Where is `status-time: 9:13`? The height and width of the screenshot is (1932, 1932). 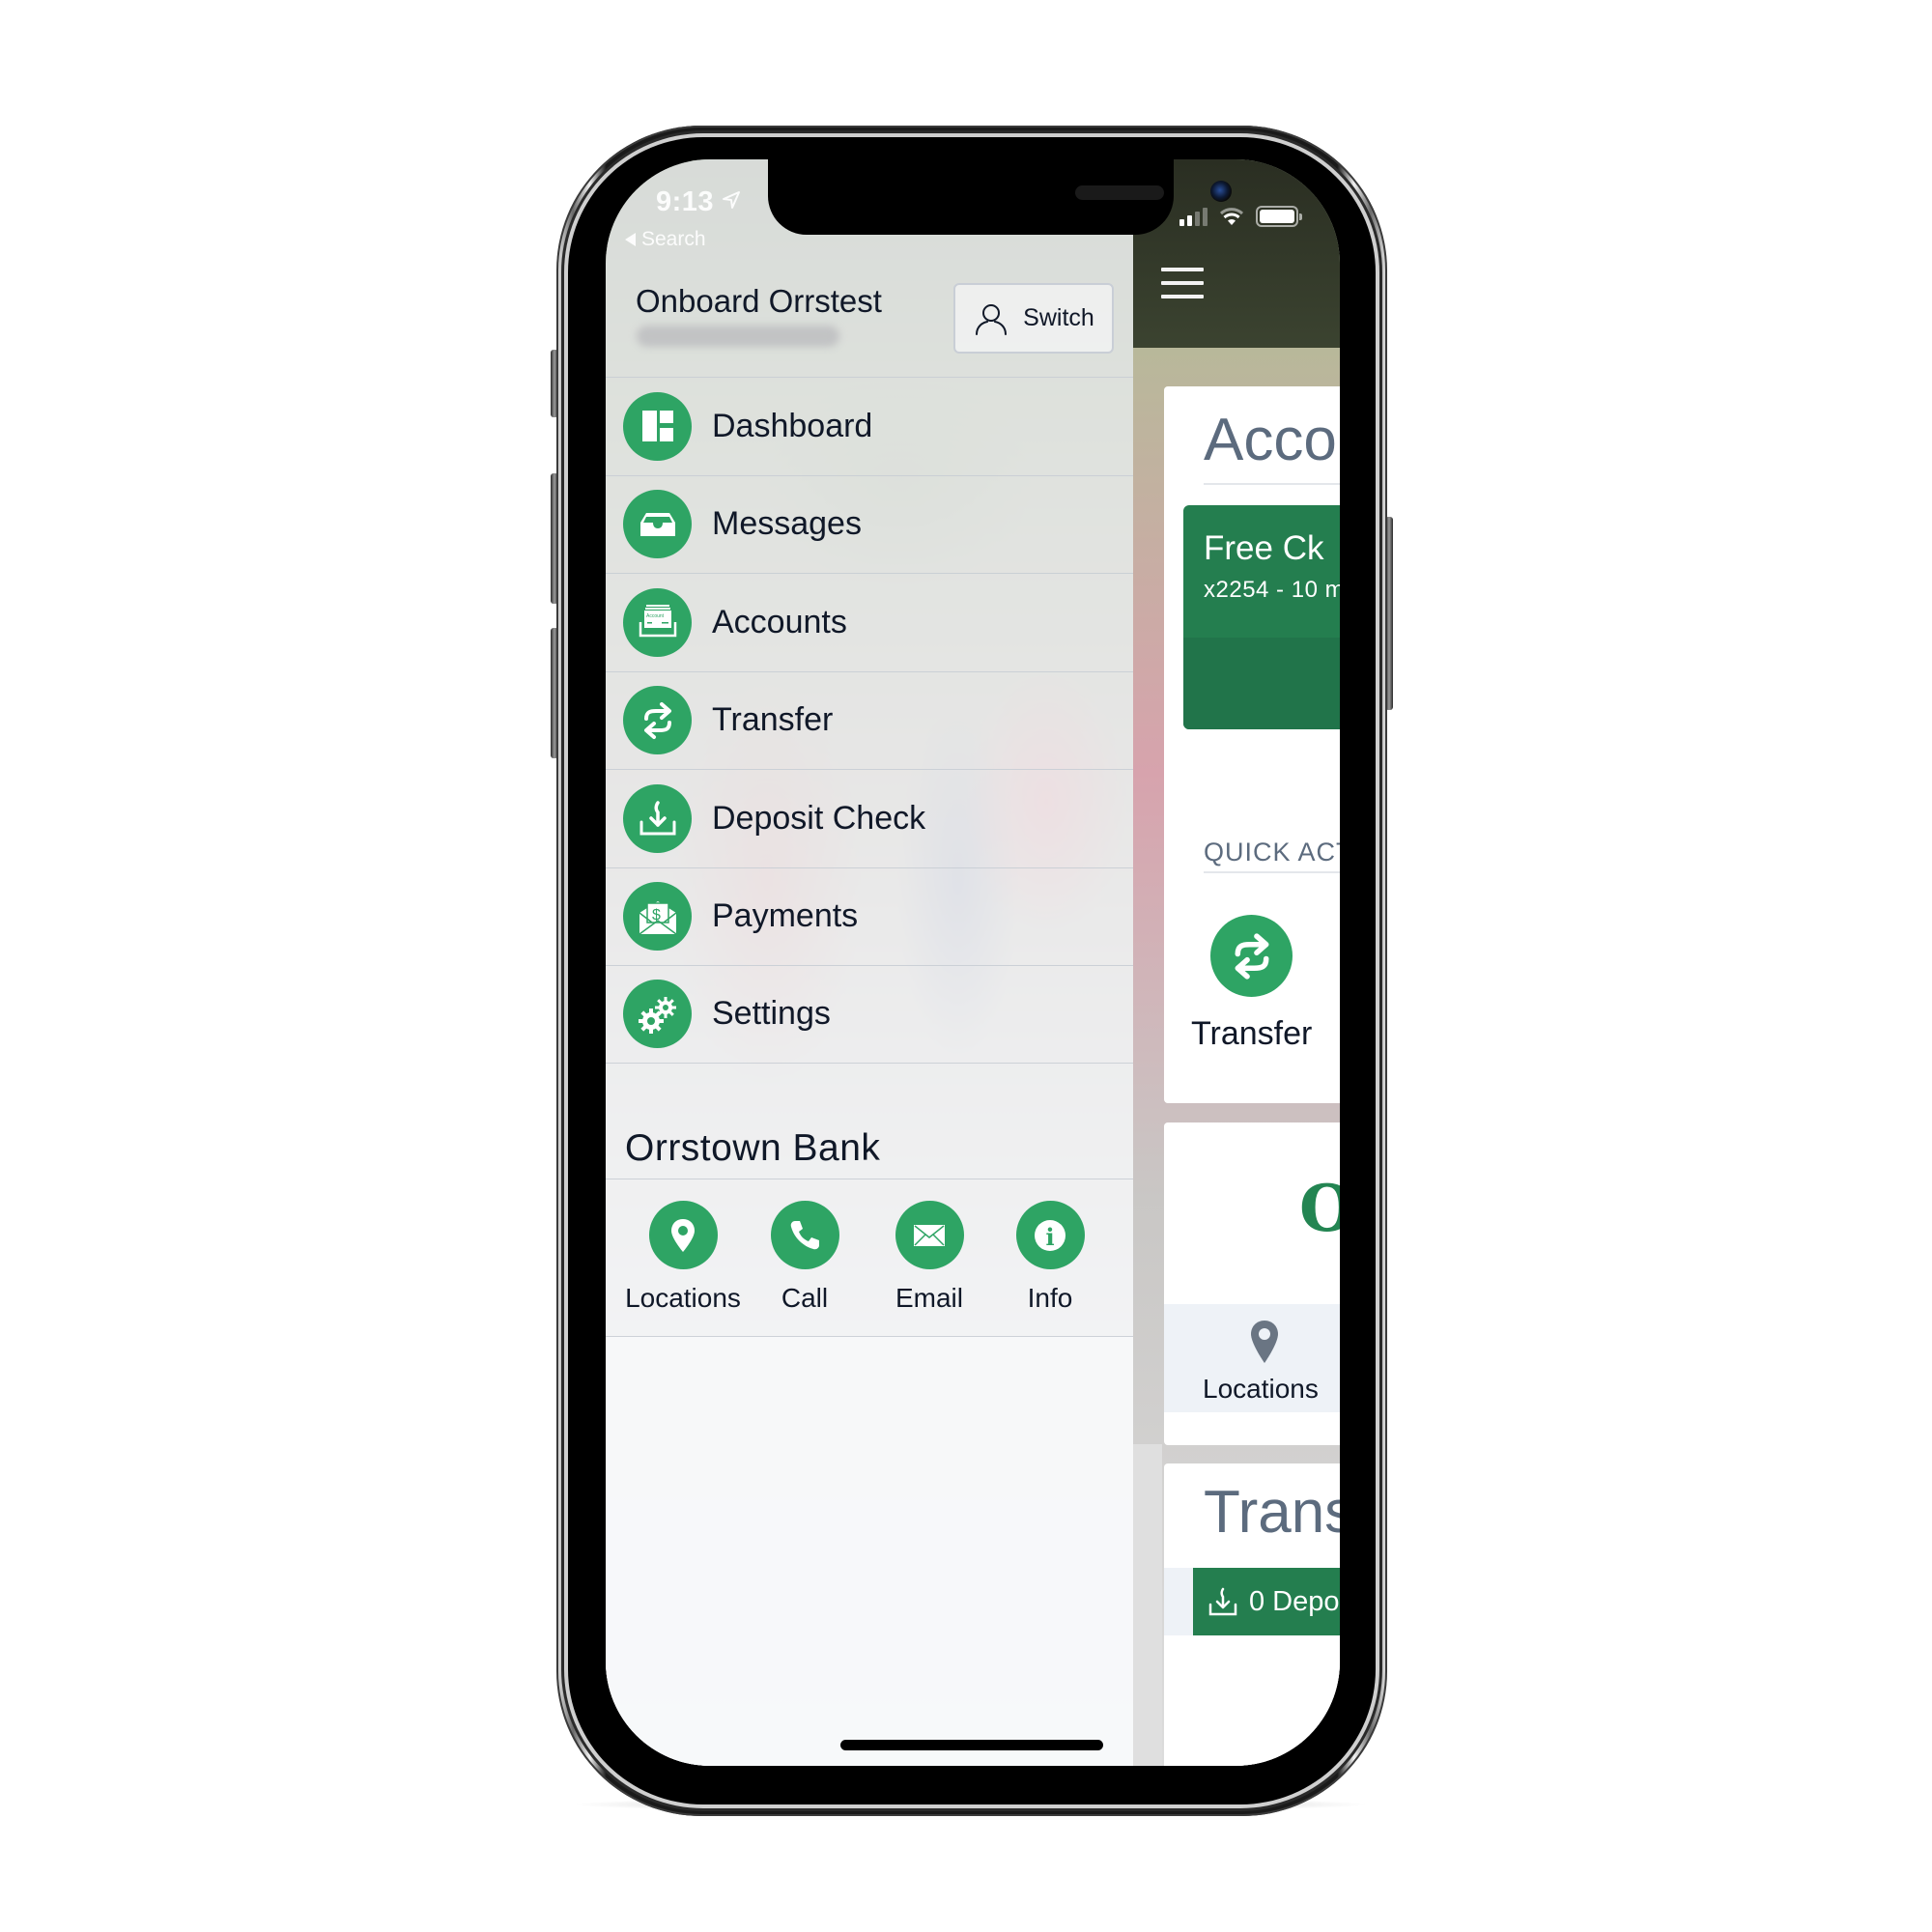
status-time: 9:13 is located at coordinates (685, 201).